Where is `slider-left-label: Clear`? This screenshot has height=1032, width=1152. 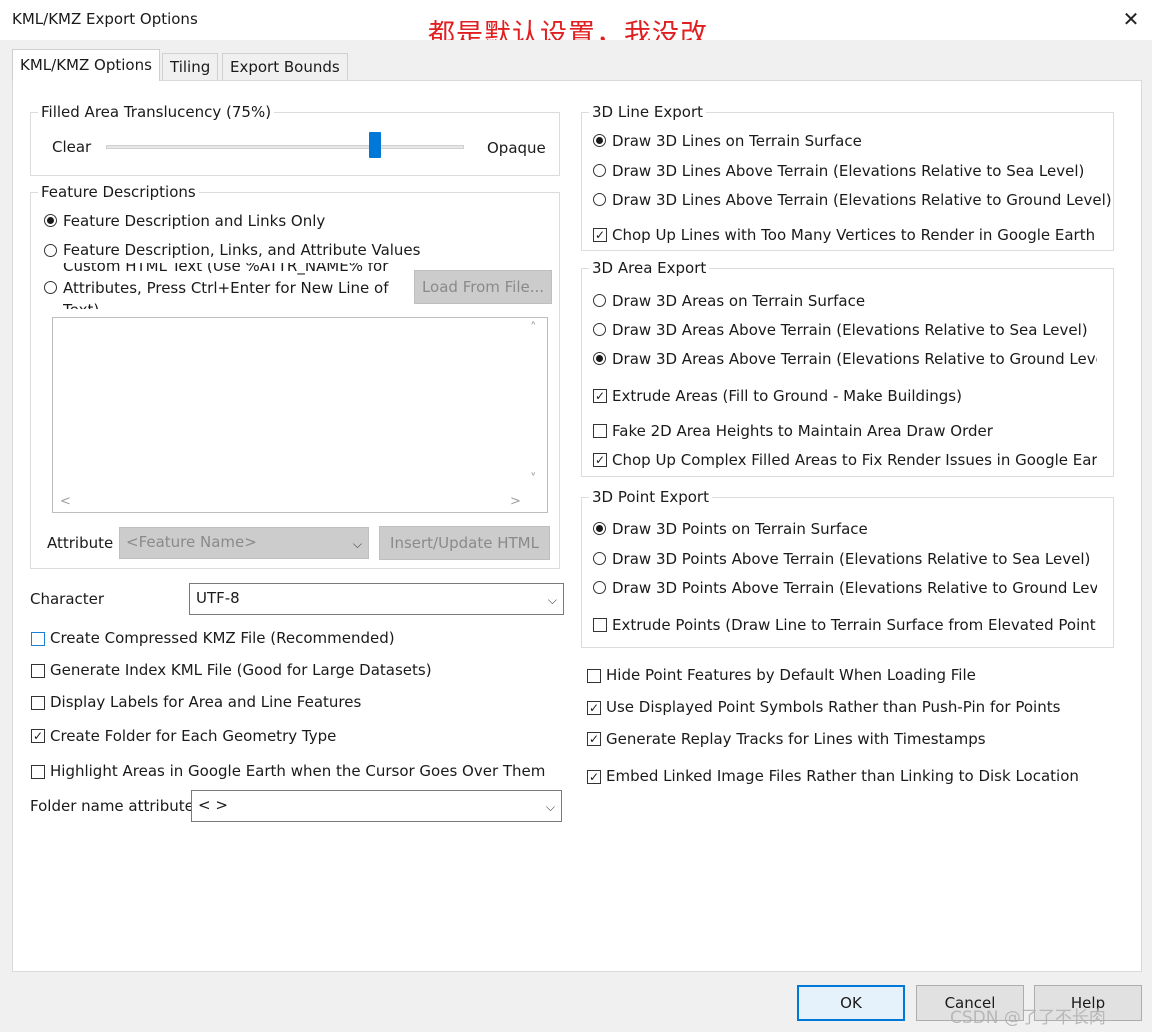
slider-left-label: Clear is located at coordinates (72, 147).